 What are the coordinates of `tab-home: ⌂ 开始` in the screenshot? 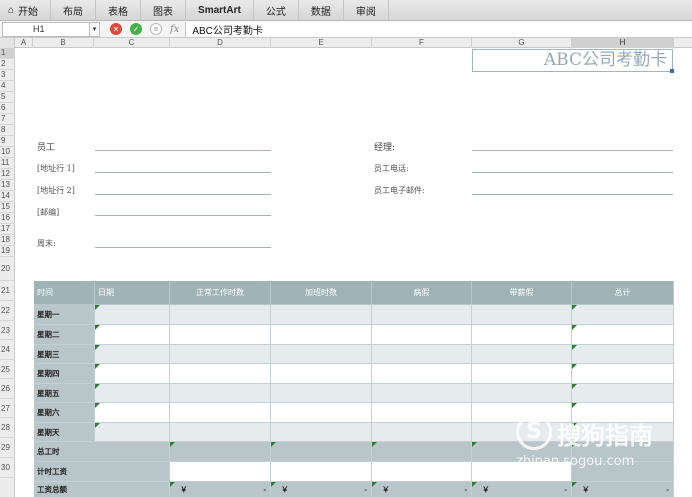 It's located at (26, 10).